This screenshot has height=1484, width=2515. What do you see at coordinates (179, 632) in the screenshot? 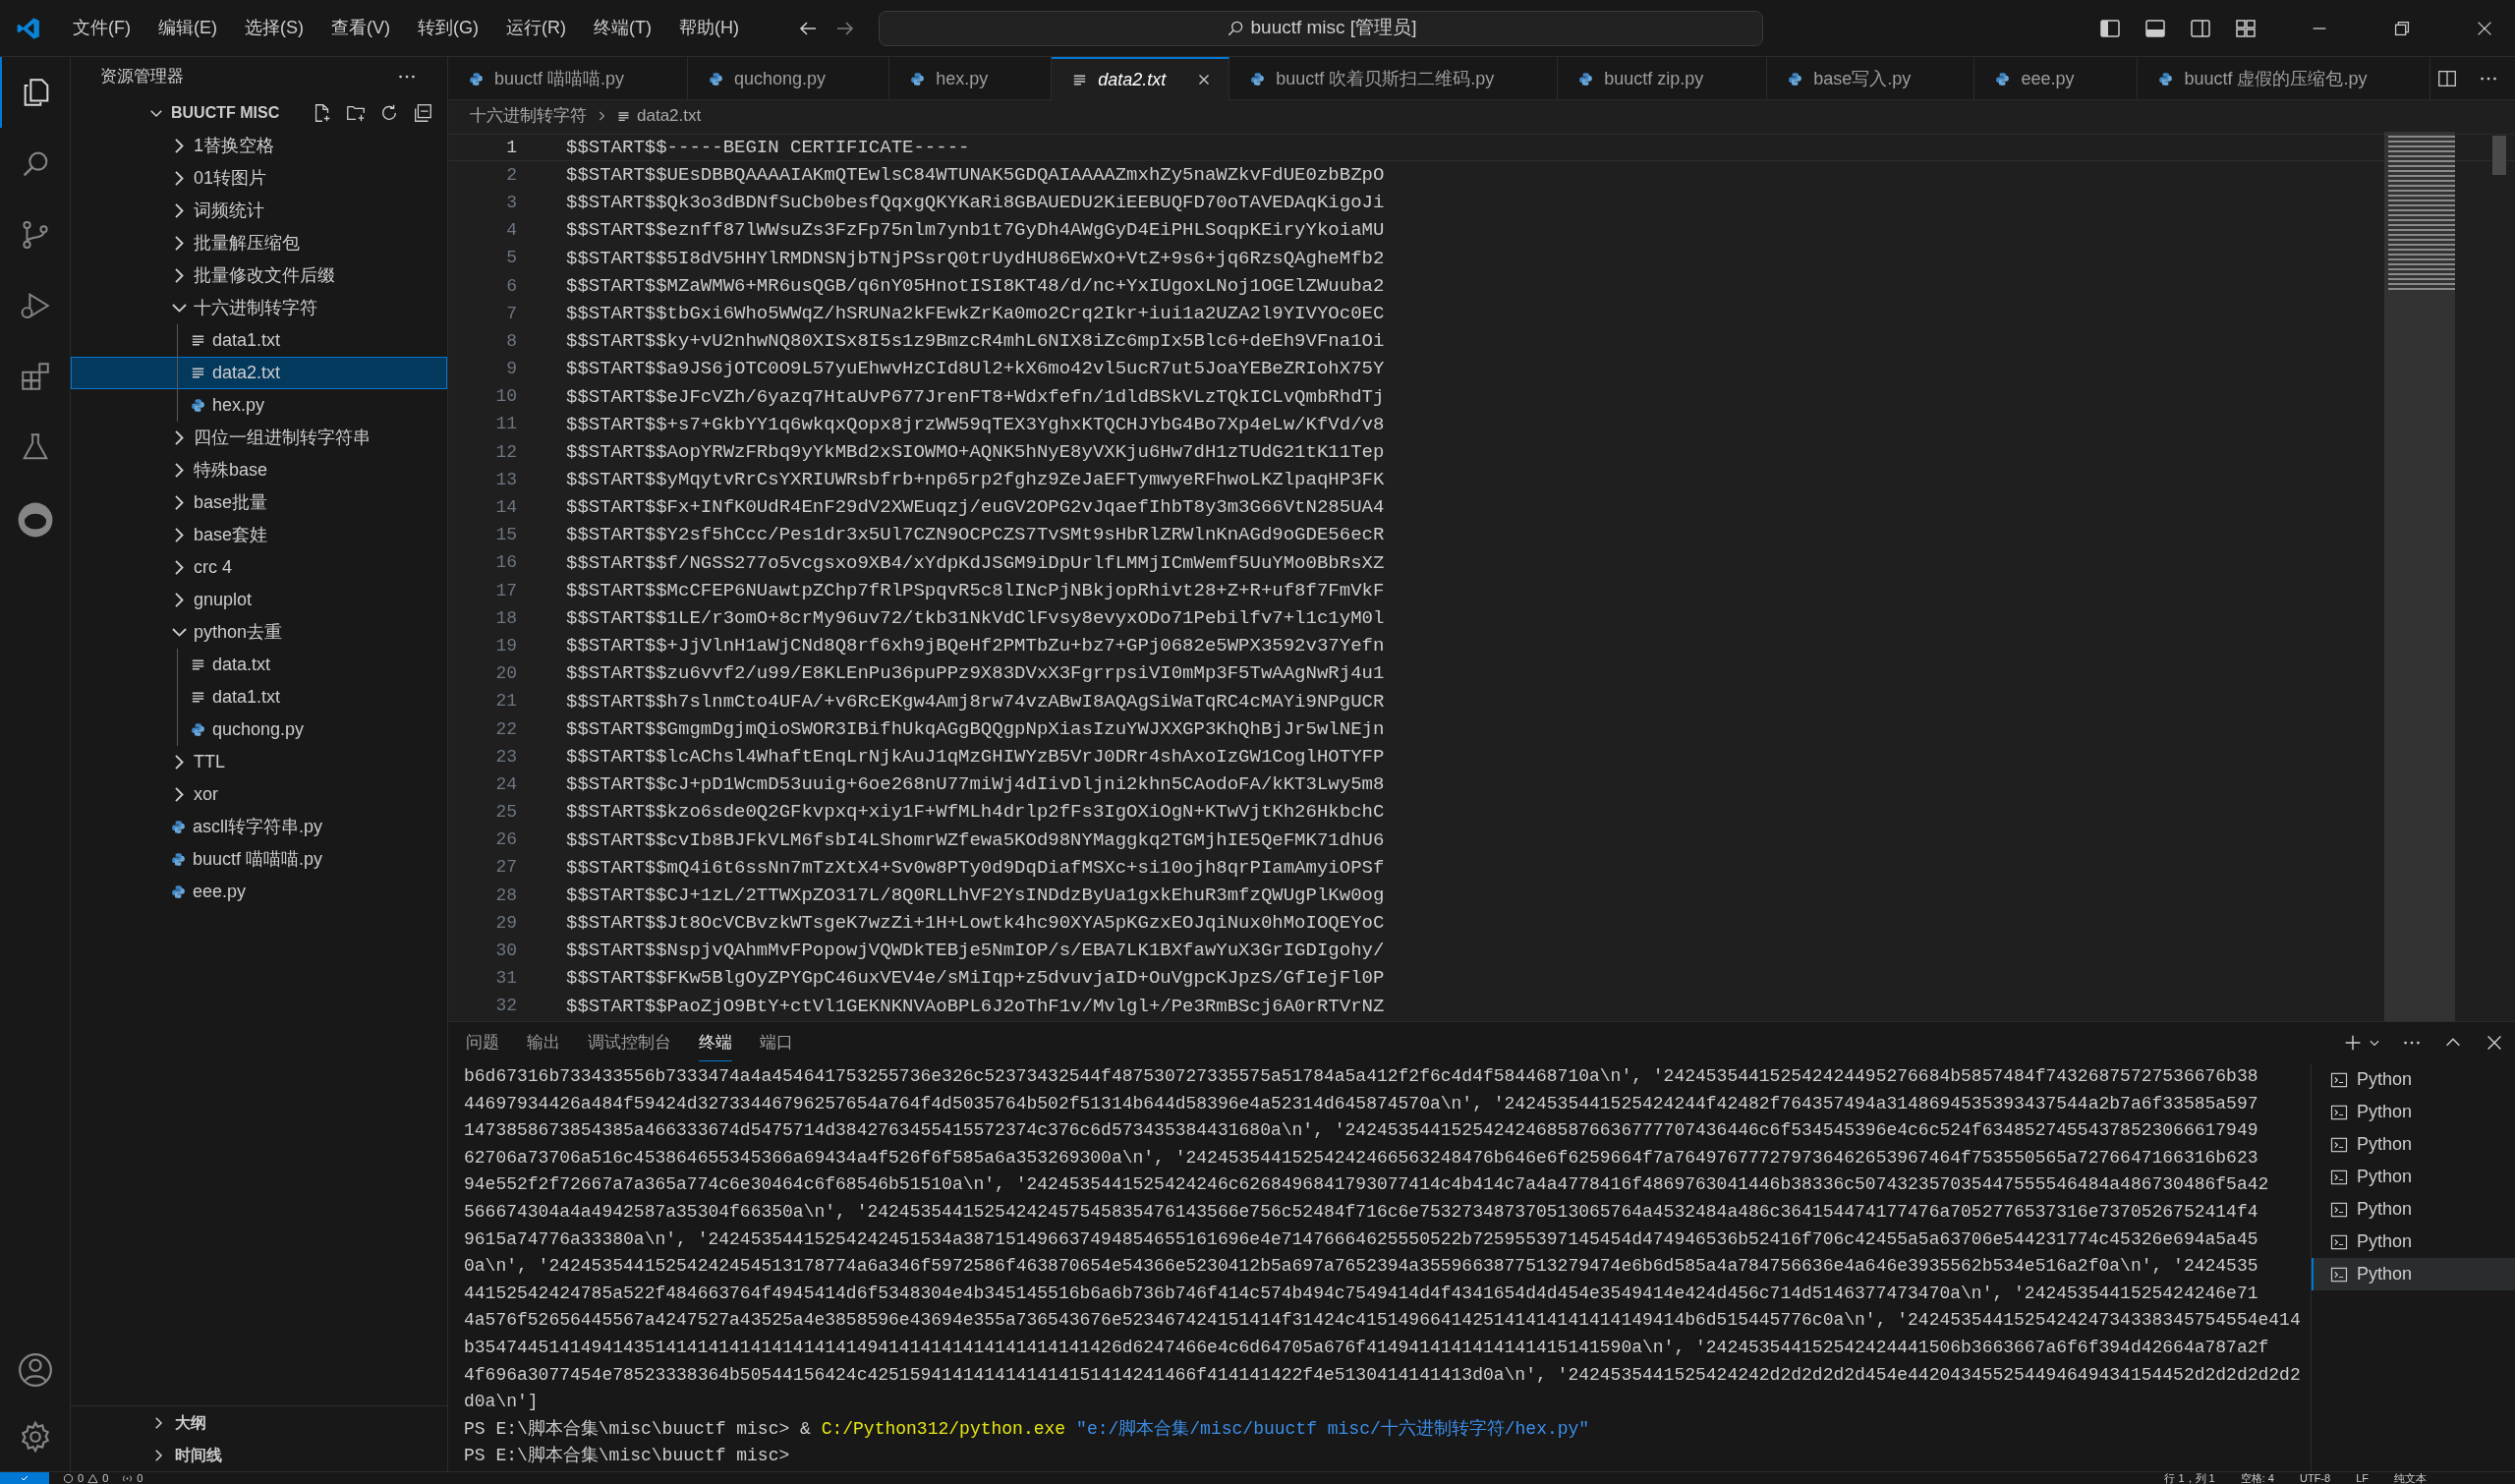
I see `chevron-down-icon` at bounding box center [179, 632].